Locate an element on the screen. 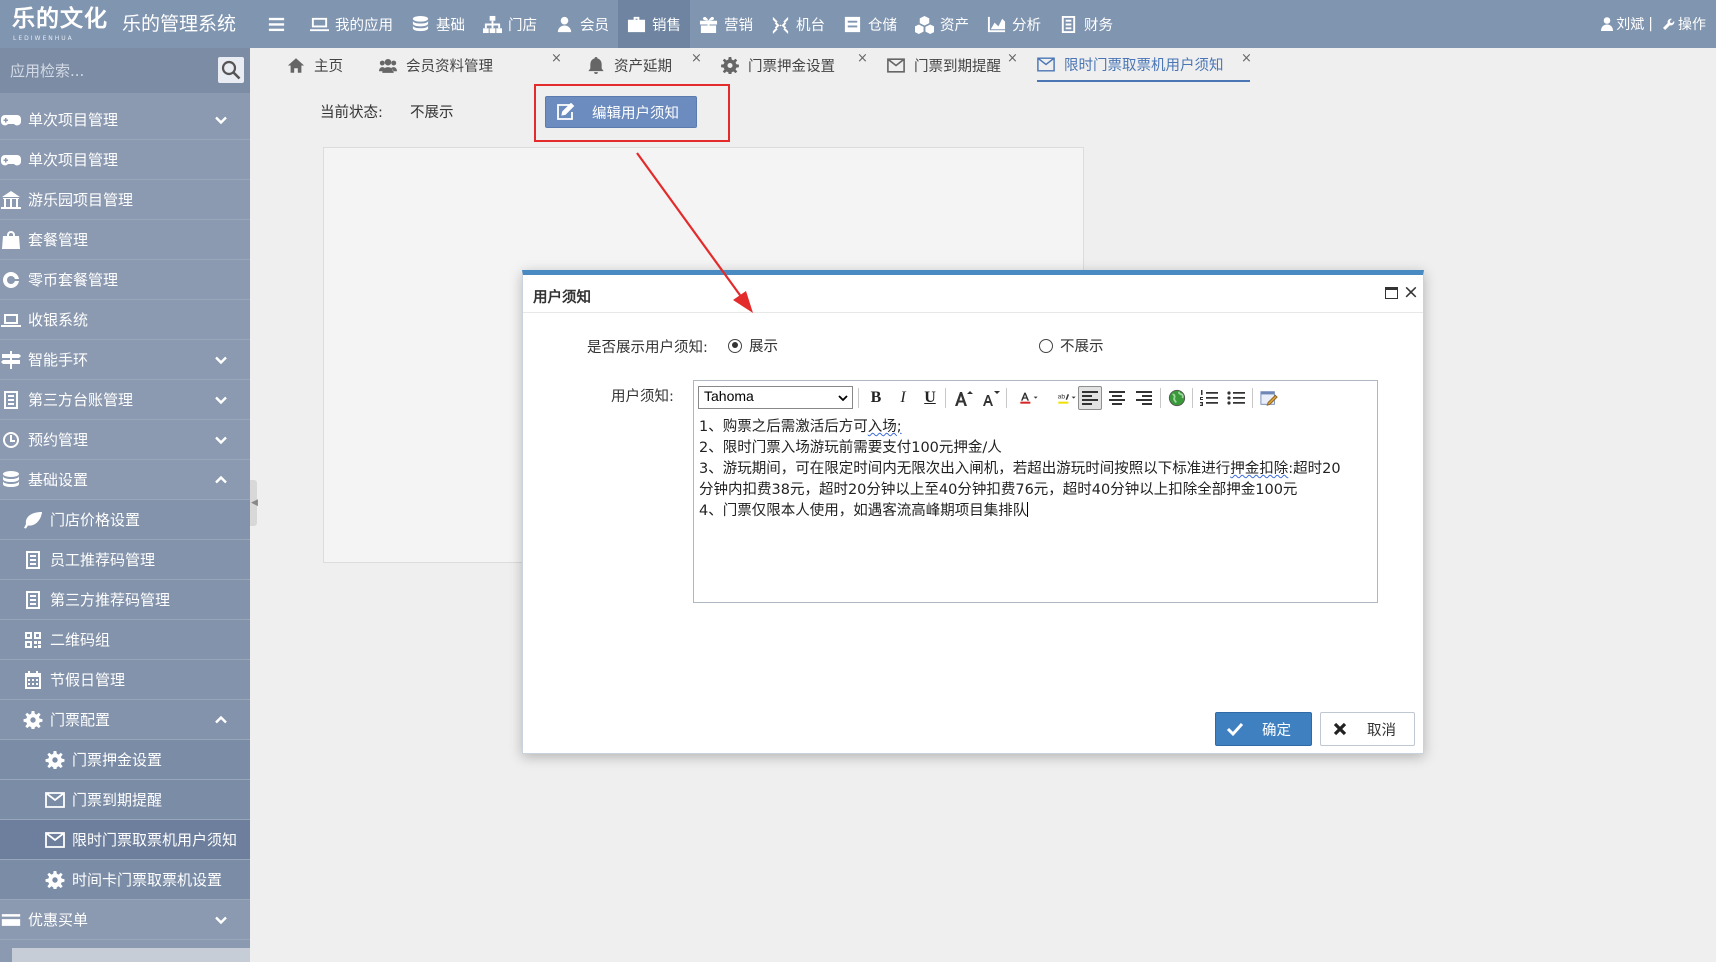  font-color-icon is located at coordinates (1029, 398).